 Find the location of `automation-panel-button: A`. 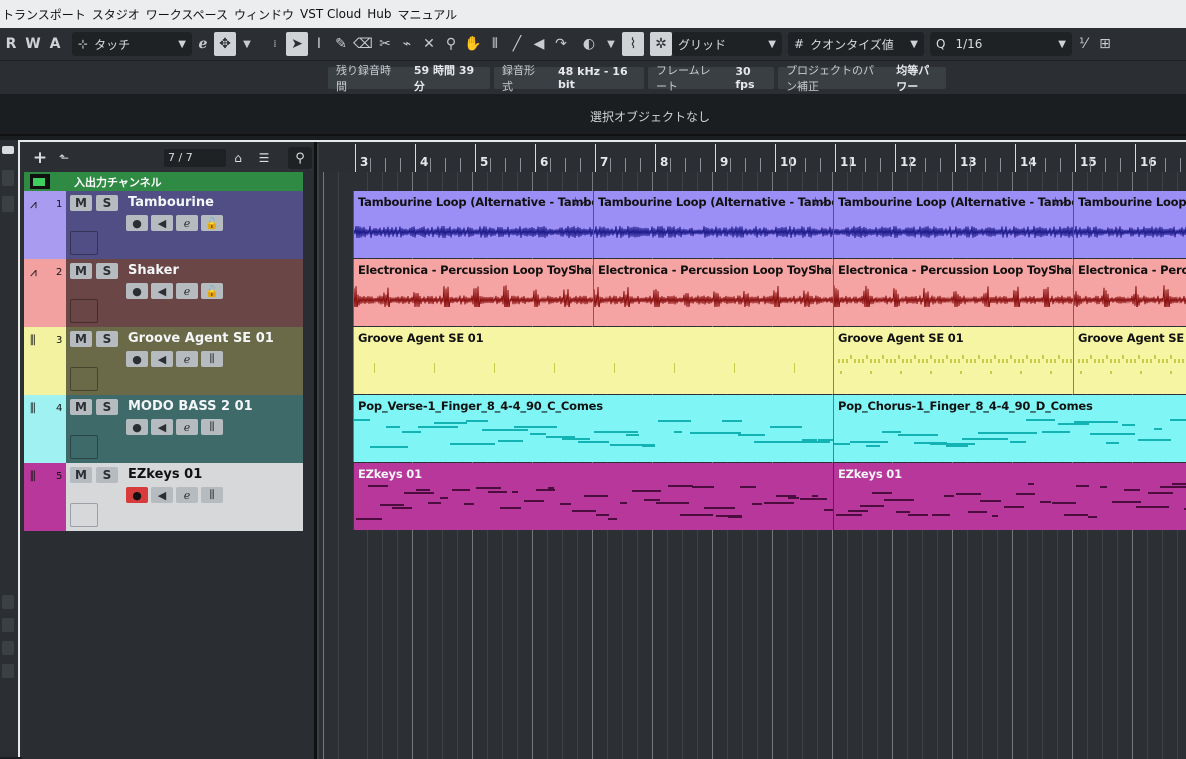

automation-panel-button: A is located at coordinates (55, 44).